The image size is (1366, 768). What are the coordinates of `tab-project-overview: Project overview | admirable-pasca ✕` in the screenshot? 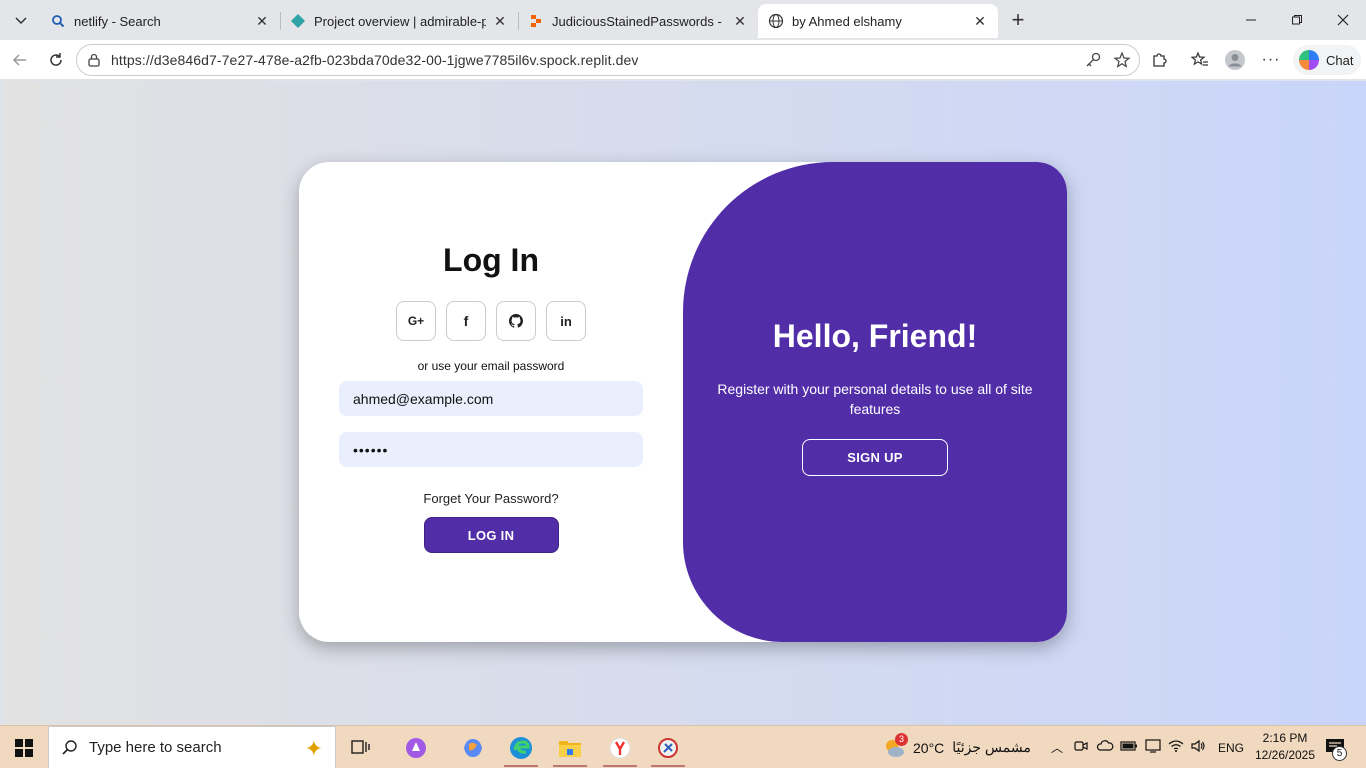 It's located at (399, 21).